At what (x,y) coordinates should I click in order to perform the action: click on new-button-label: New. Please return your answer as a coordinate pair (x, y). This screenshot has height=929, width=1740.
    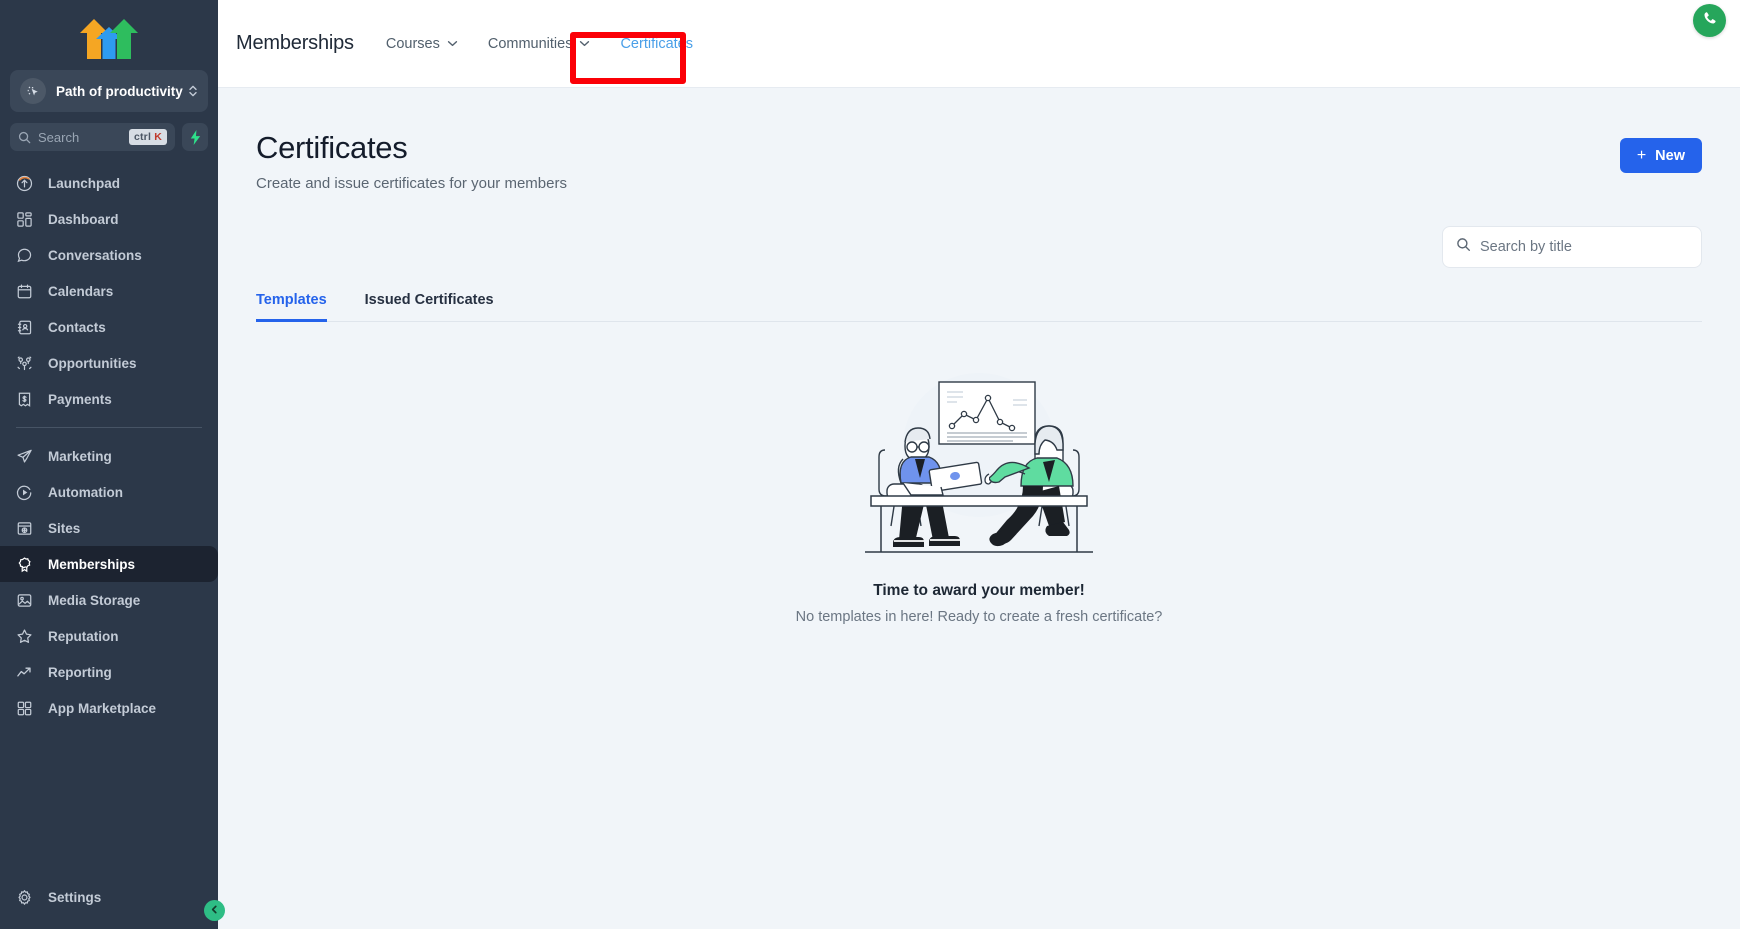
    Looking at the image, I should click on (1670, 155).